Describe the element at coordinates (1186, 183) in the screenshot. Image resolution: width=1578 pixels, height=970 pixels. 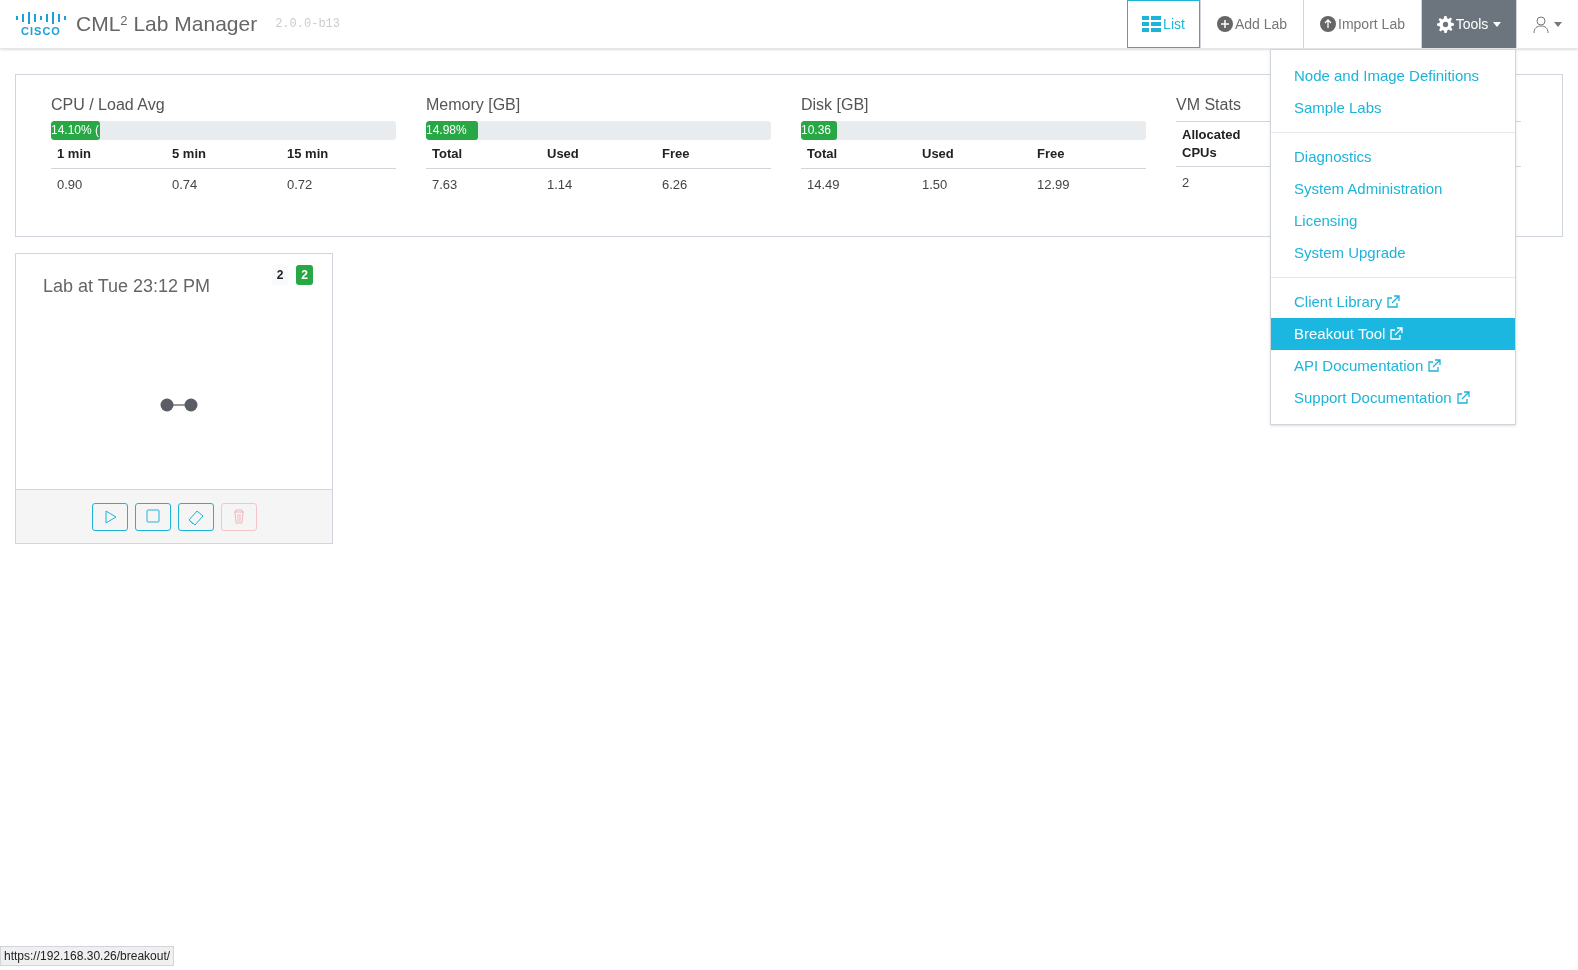
I see `table-cell-text: 2` at that location.